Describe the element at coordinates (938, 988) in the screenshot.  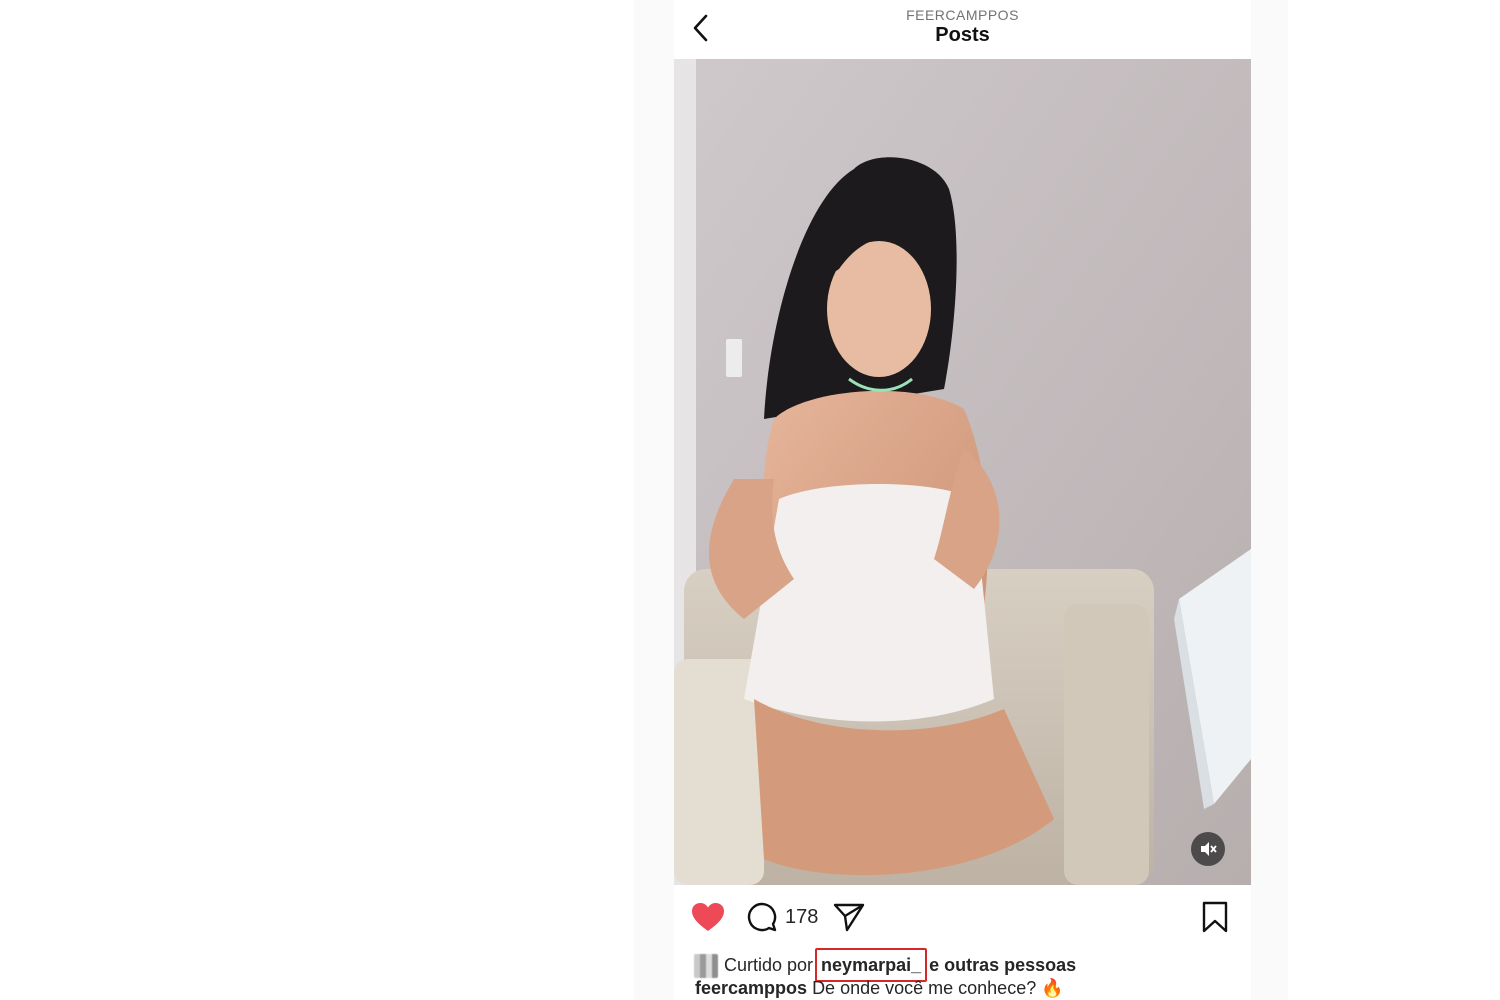
I see `caption-text: De onde você me conhece? 🔥` at that location.